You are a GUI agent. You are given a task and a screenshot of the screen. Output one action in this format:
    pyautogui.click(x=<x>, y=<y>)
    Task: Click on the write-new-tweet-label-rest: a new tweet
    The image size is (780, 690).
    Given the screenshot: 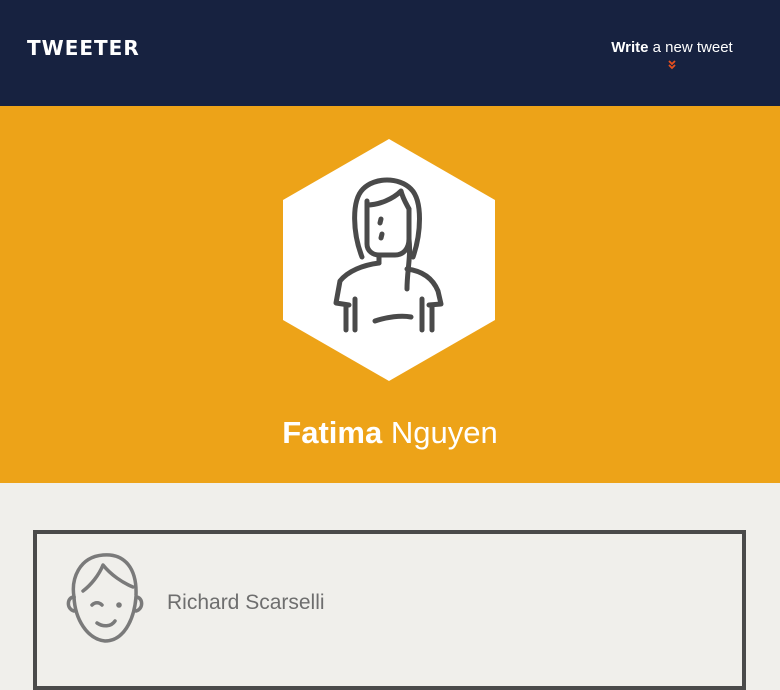 What is the action you would take?
    pyautogui.click(x=690, y=47)
    